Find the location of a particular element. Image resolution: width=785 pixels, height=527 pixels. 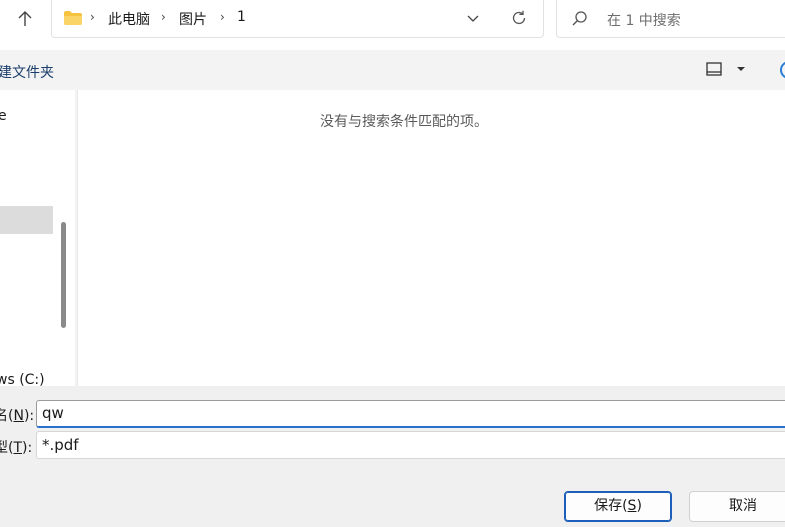

filename-input: qw is located at coordinates (410, 414).